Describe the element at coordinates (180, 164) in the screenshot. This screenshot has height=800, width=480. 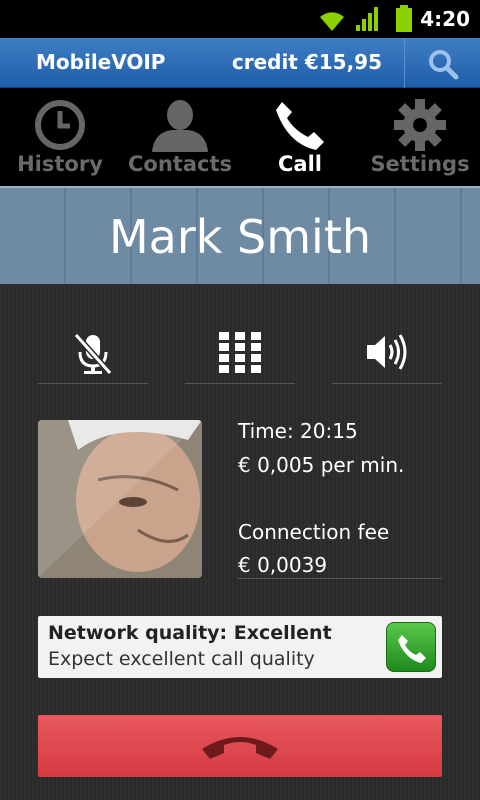
I see `tab-label: Contacts` at that location.